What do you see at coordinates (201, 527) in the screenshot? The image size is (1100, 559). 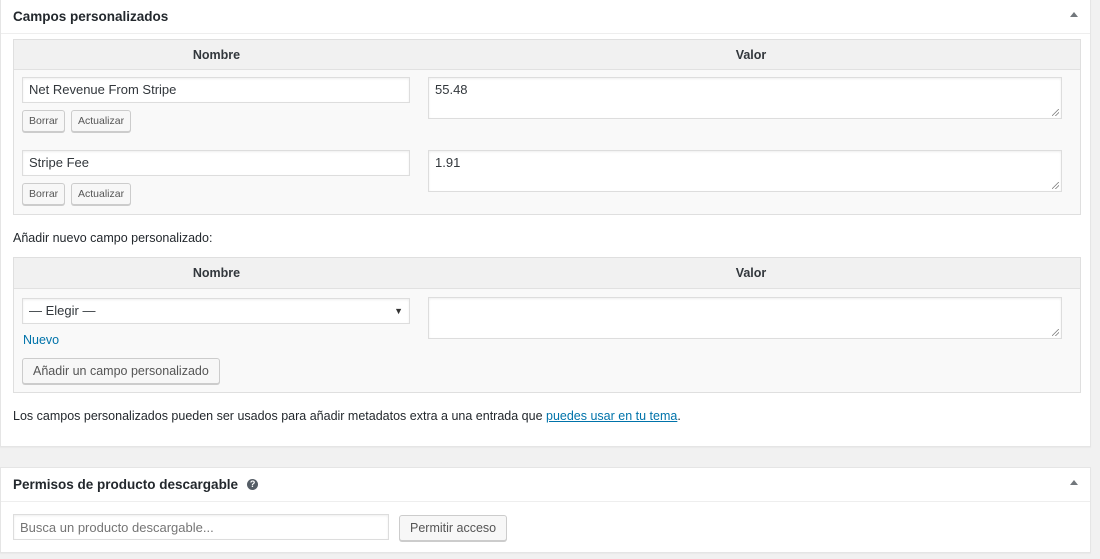 I see `product-search-input` at bounding box center [201, 527].